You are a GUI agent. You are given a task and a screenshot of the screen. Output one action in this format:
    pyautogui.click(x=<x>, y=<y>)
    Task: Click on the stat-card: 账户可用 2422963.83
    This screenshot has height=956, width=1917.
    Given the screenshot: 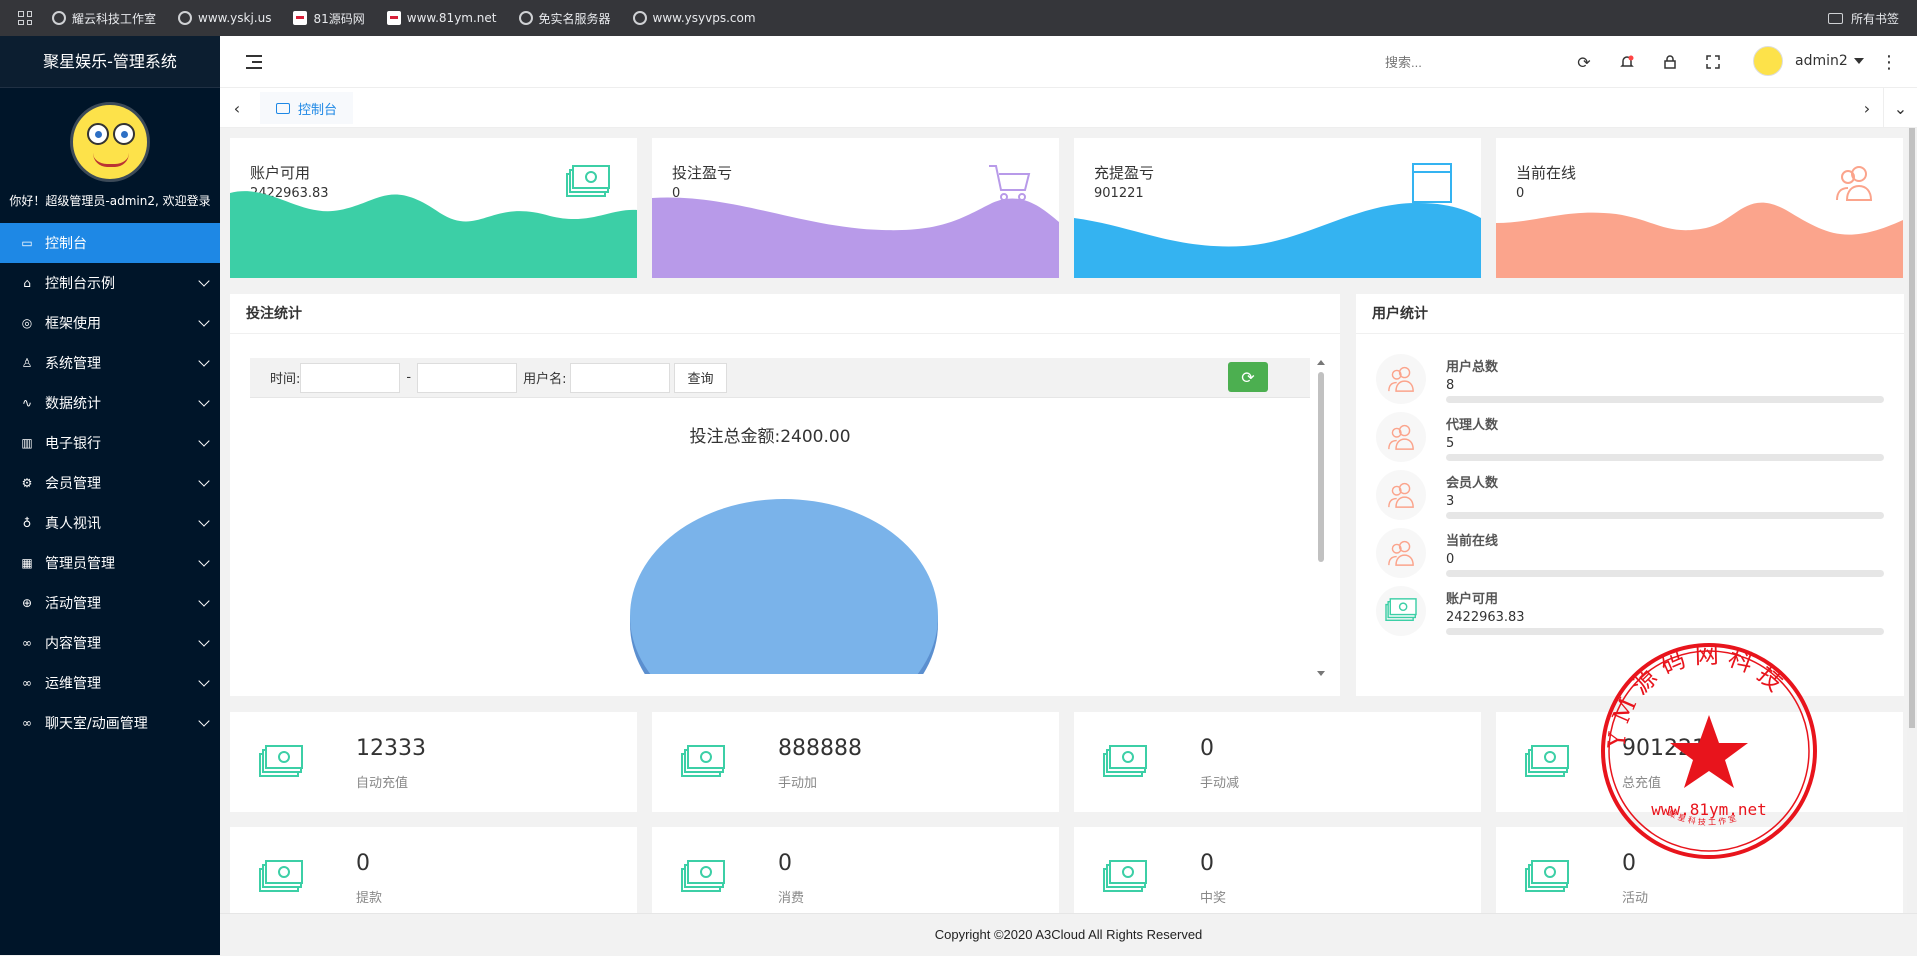 What is the action you would take?
    pyautogui.click(x=433, y=208)
    